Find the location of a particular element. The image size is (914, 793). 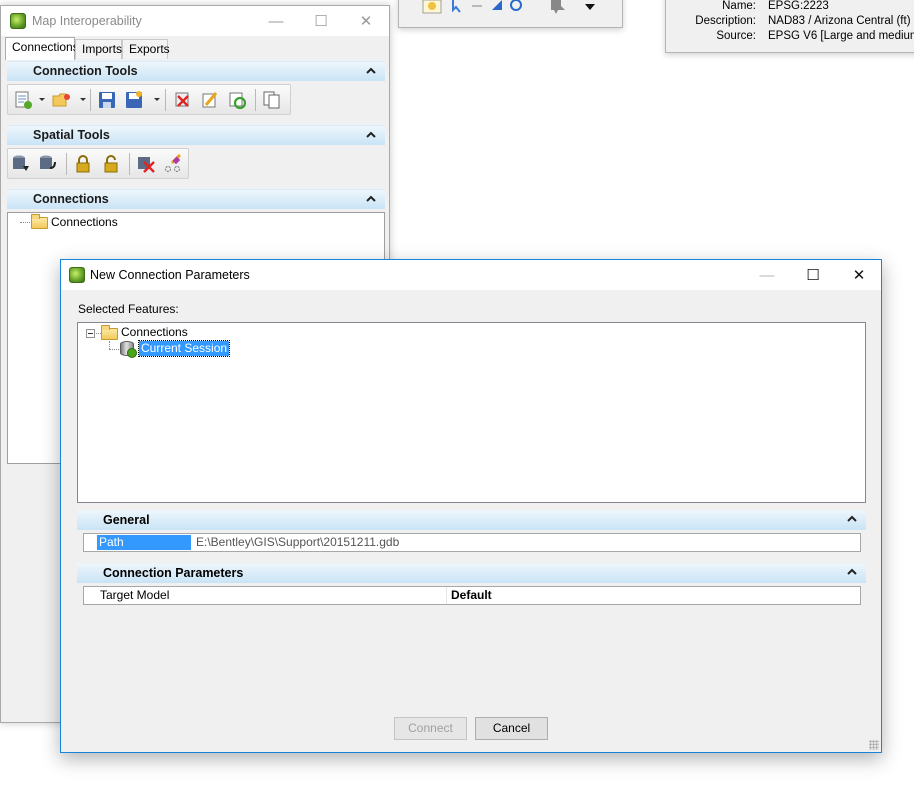

dialog-titlebar: New Connection Parameters — ☐ ✕ is located at coordinates (471, 275).